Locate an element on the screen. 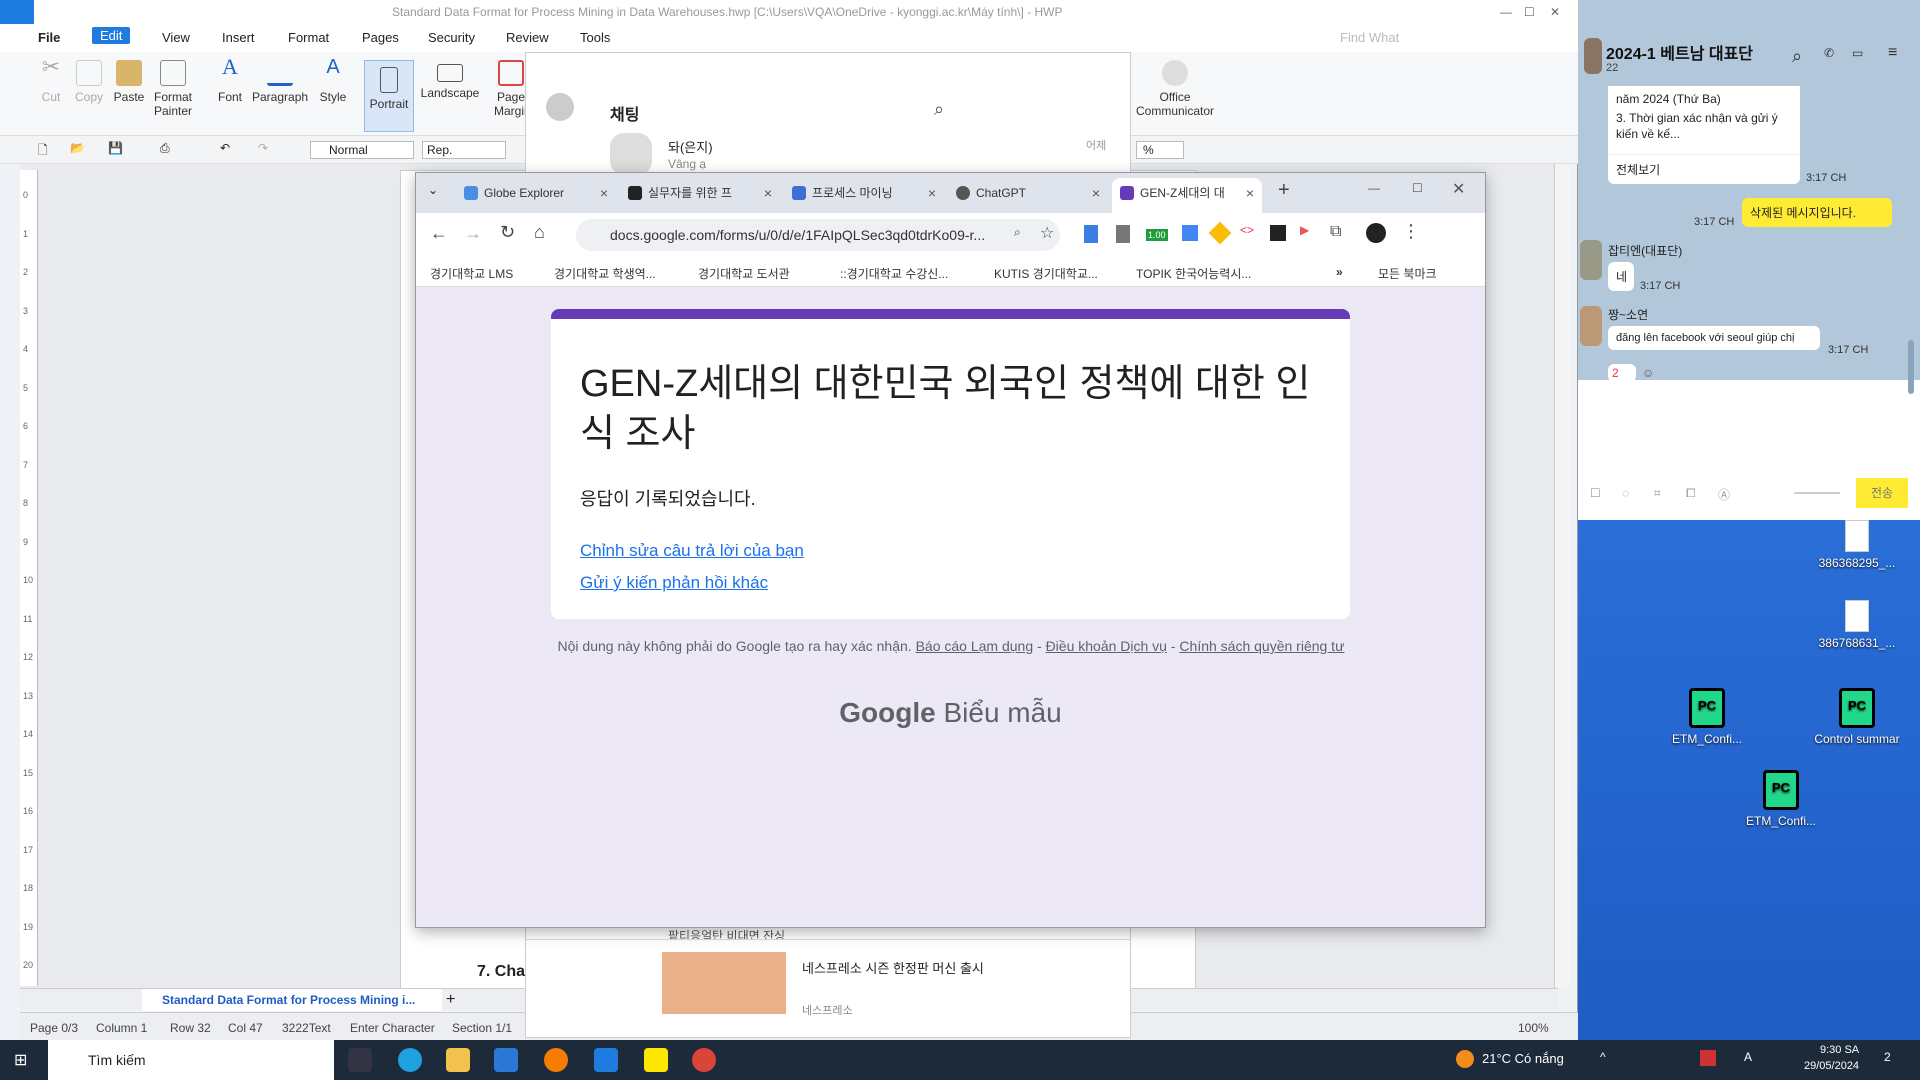 The width and height of the screenshot is (1920, 1080). scrollbar is located at coordinates (1911, 367).